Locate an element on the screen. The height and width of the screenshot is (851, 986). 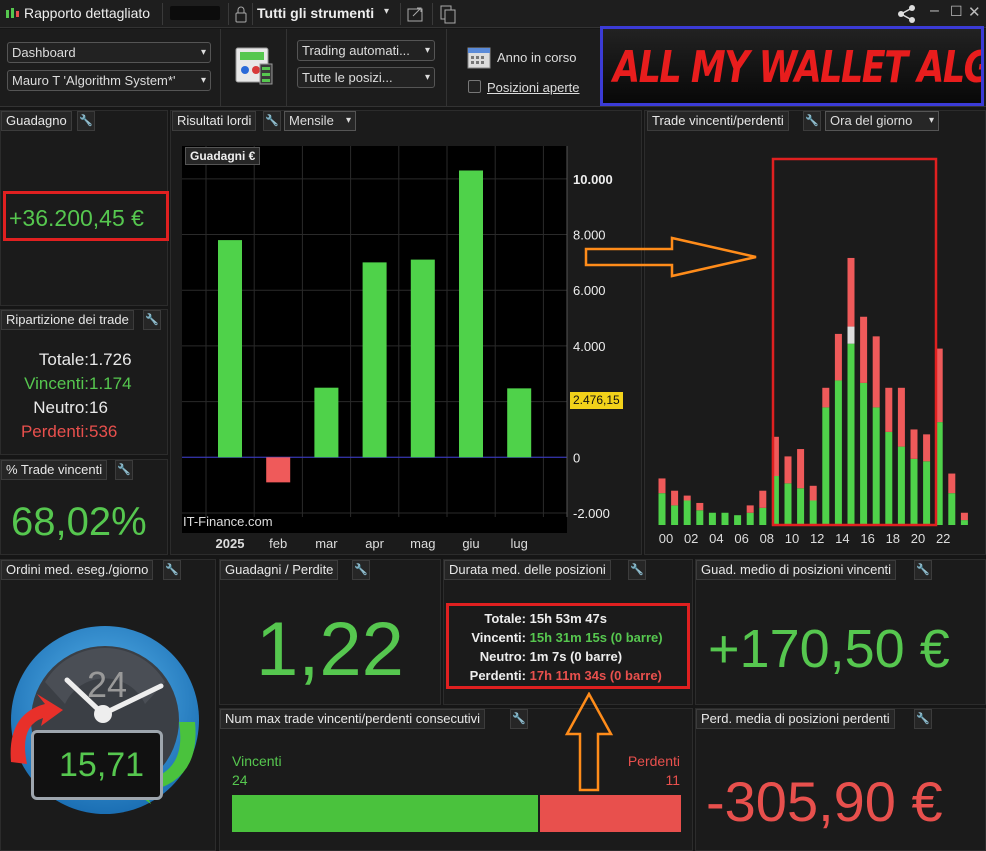
bar-lug is located at coordinates (519, 423).